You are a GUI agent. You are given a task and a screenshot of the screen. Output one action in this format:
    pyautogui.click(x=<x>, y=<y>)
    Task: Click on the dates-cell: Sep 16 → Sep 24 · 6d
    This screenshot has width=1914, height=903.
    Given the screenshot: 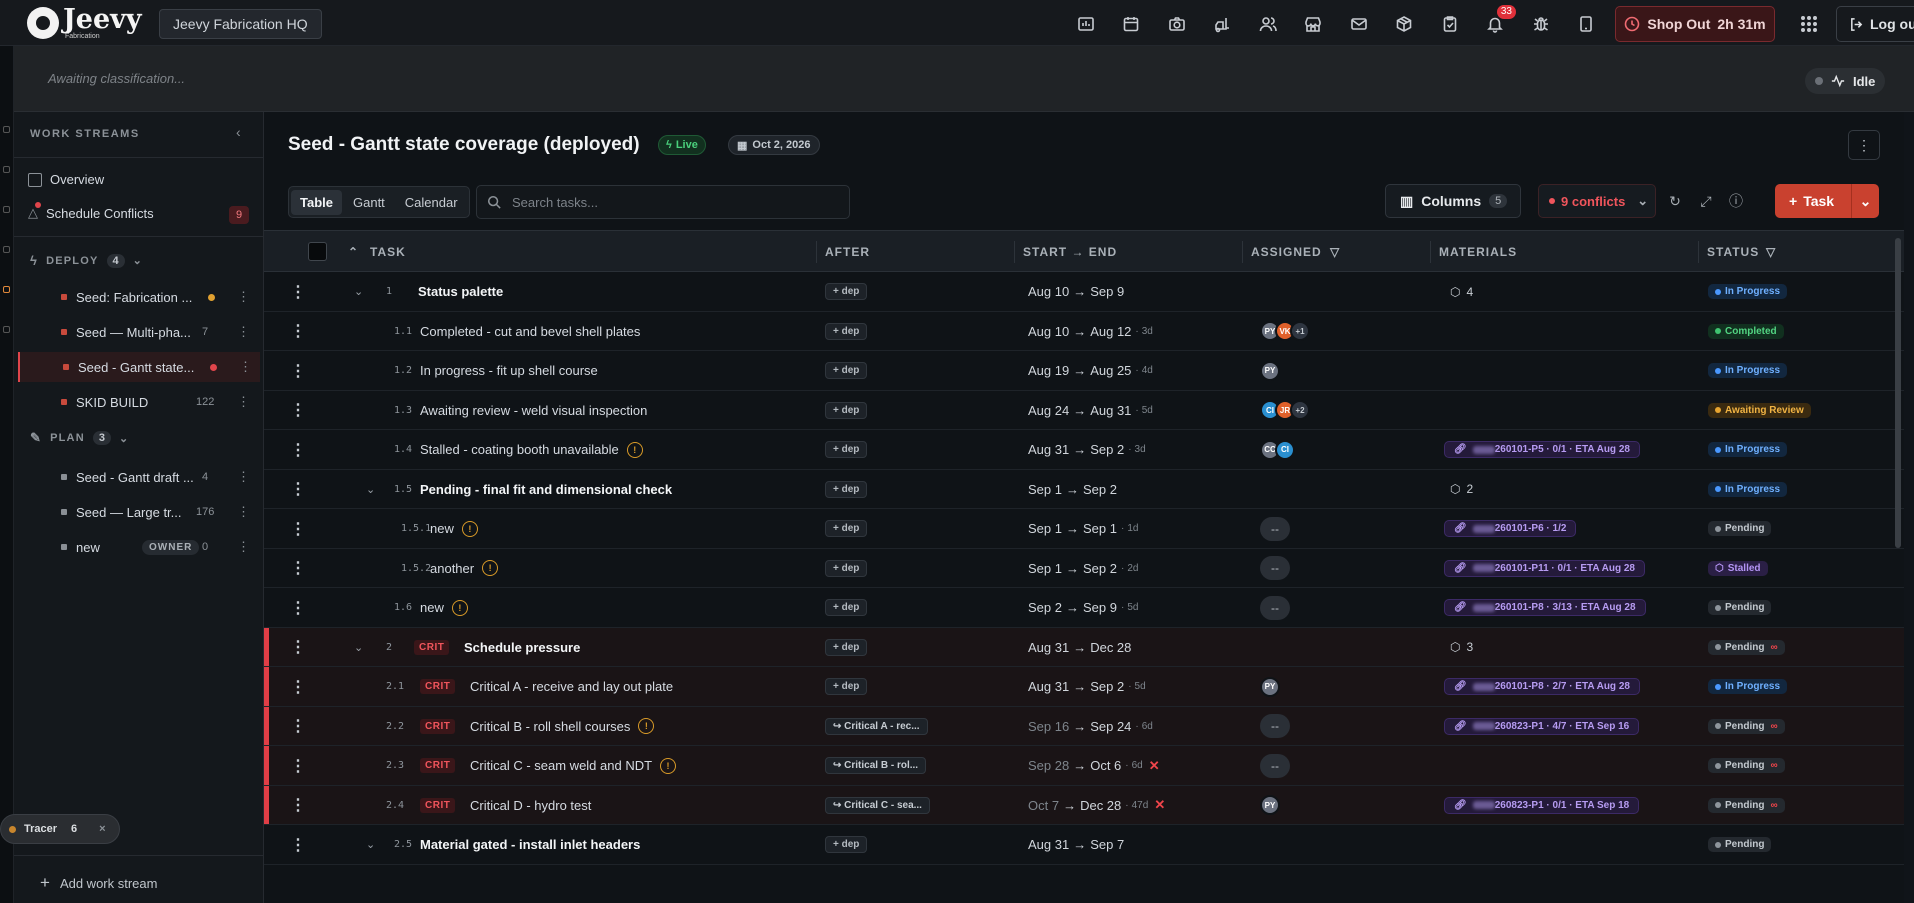 What is the action you would take?
    pyautogui.click(x=1090, y=726)
    